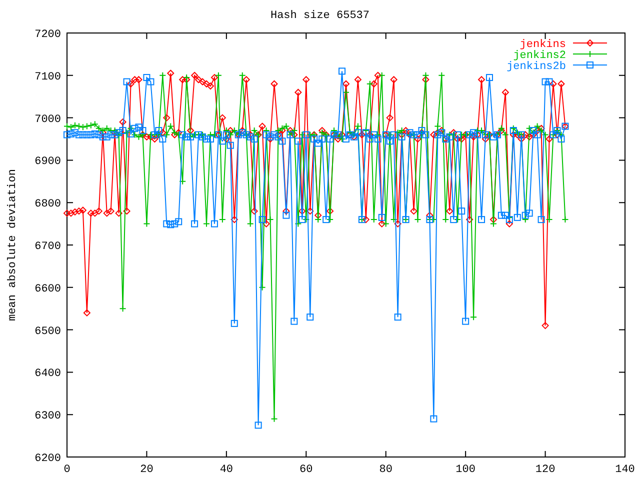  I want to click on x-tick-label: 100, so click(466, 470).